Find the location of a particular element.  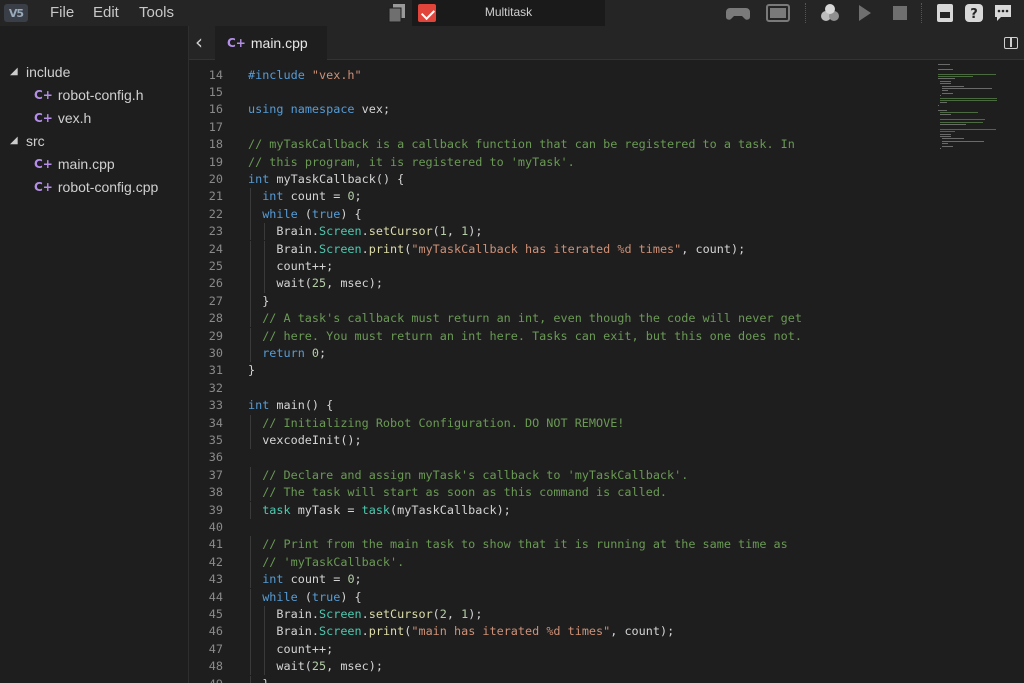

play-icon is located at coordinates (865, 13).